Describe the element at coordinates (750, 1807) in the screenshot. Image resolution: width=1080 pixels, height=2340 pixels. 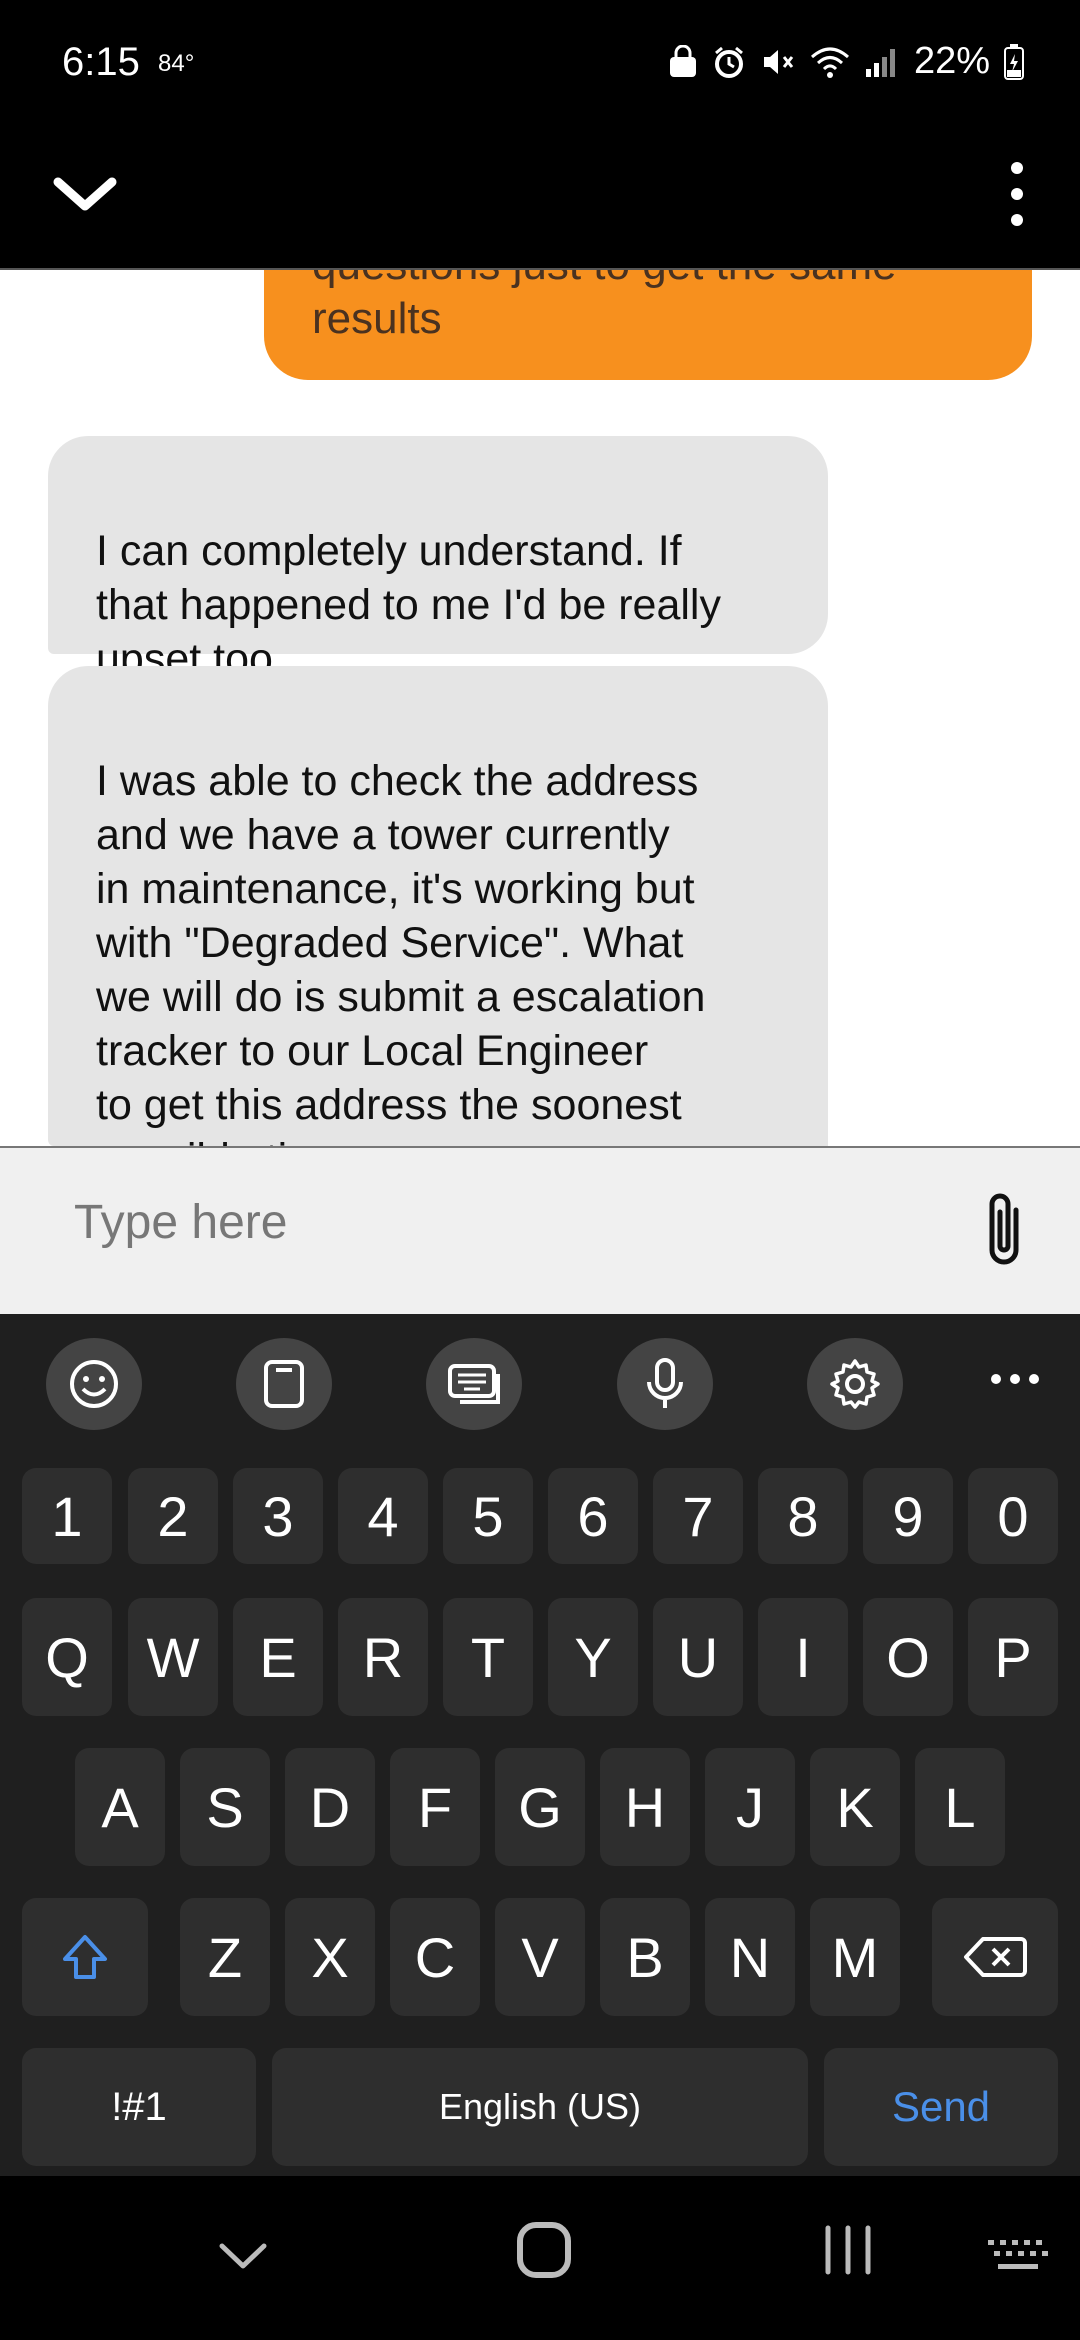
I see `key-j: J` at that location.